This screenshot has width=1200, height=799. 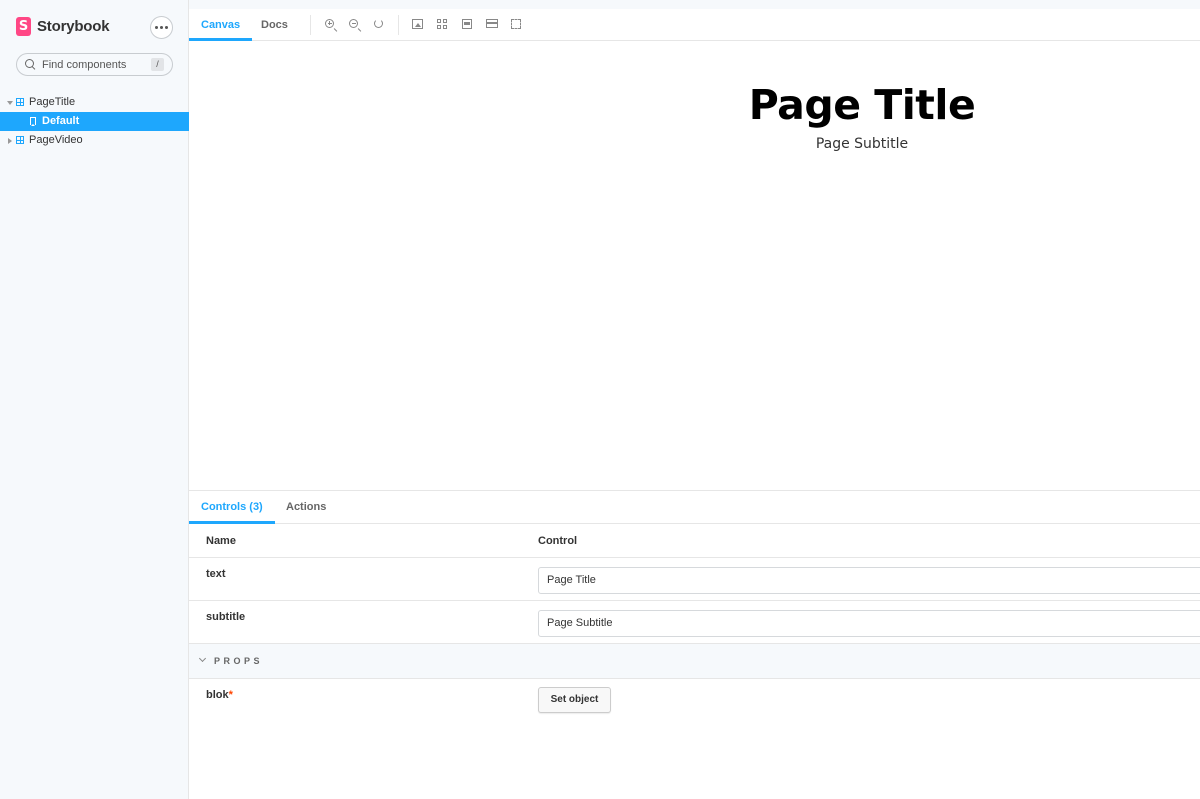 What do you see at coordinates (694, 704) in the screenshot?
I see `table-row: blok* Set object` at bounding box center [694, 704].